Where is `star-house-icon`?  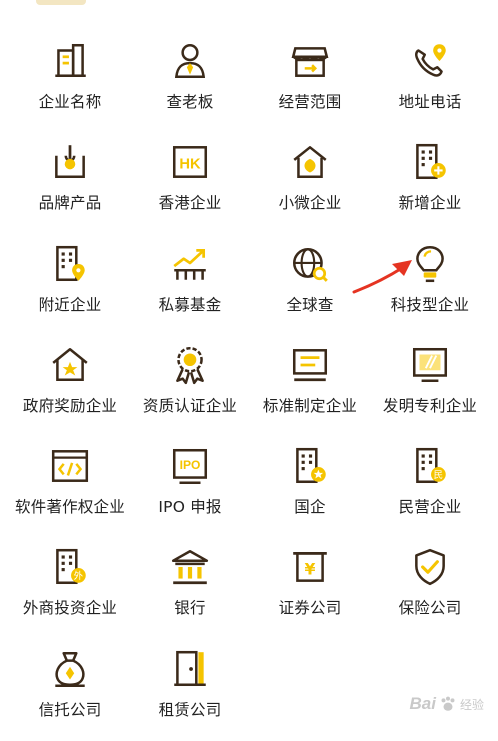
star-house-icon is located at coordinates (70, 364).